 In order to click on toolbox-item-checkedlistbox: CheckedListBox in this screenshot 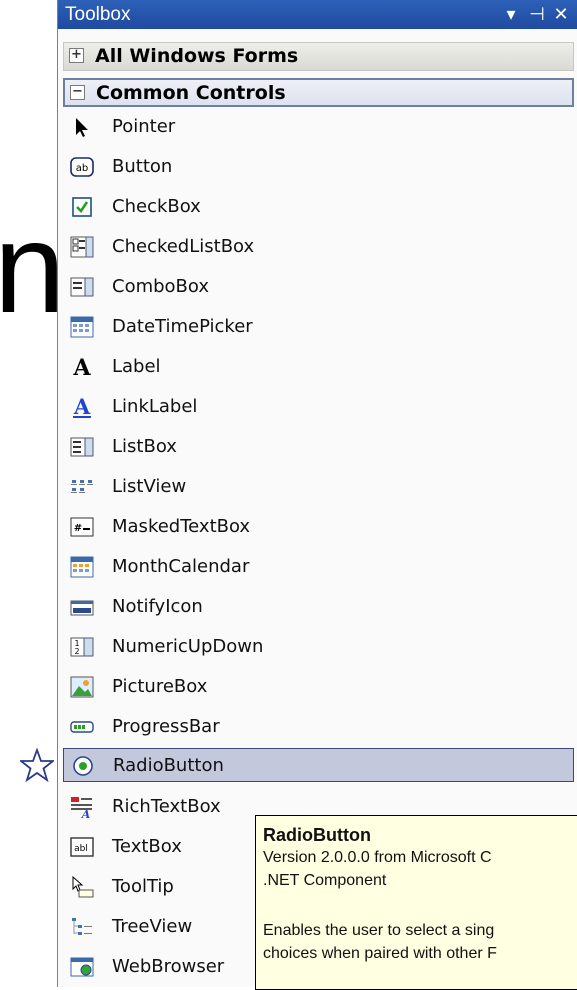, I will do `click(318, 247)`.